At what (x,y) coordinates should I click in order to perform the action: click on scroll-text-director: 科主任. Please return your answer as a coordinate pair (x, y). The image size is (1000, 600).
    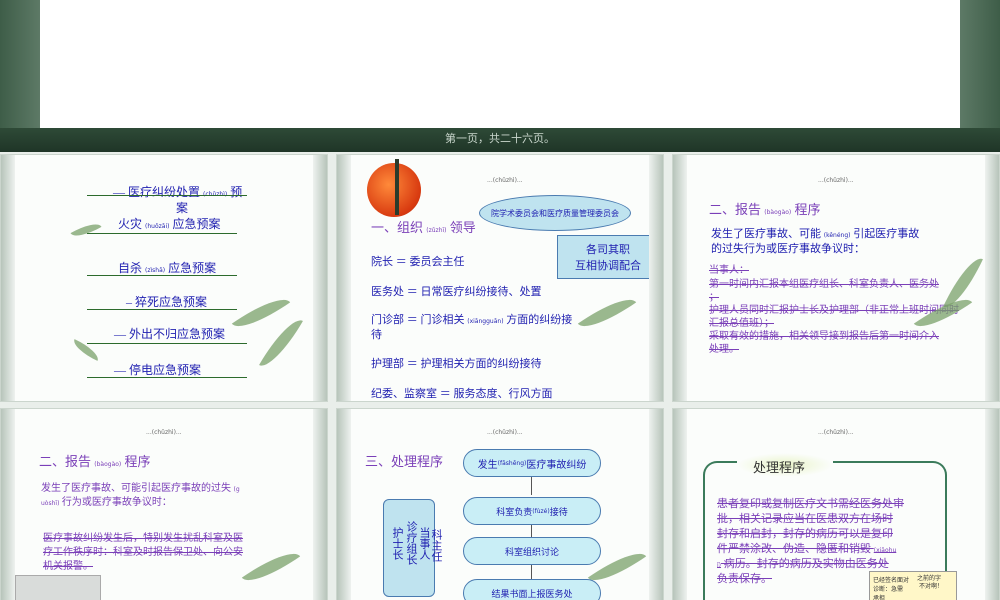
    Looking at the image, I should click on (436, 545).